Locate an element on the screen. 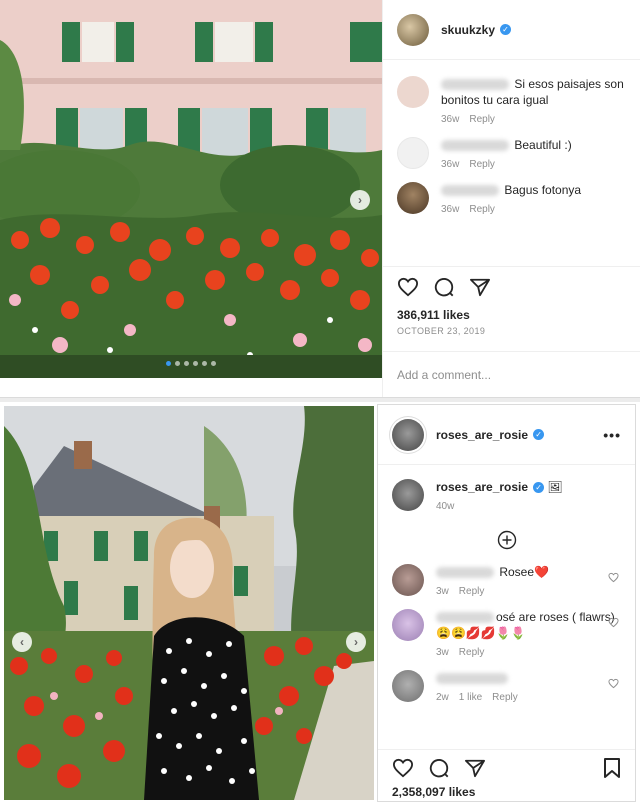 This screenshot has width=640, height=802. post-header: skuukzky ✓ is located at coordinates (511, 30).